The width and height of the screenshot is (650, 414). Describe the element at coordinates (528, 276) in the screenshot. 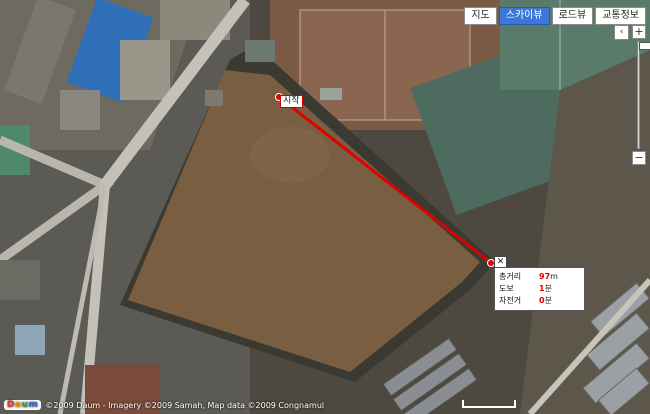

I see `total-distance-row: 총거리 97 m` at that location.